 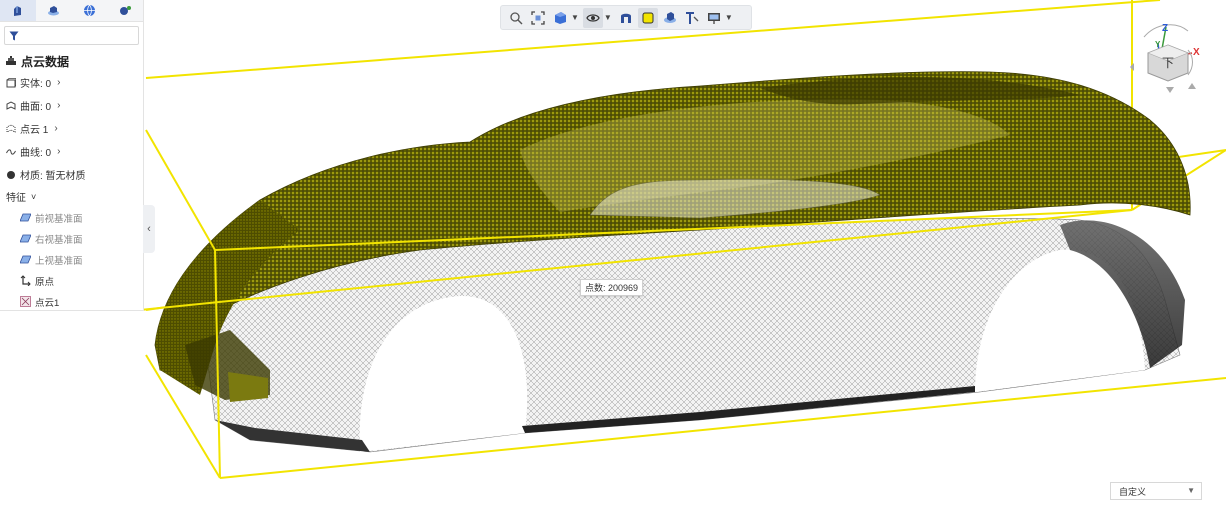 I want to click on point-cloud-feature-icon, so click(x=25, y=301).